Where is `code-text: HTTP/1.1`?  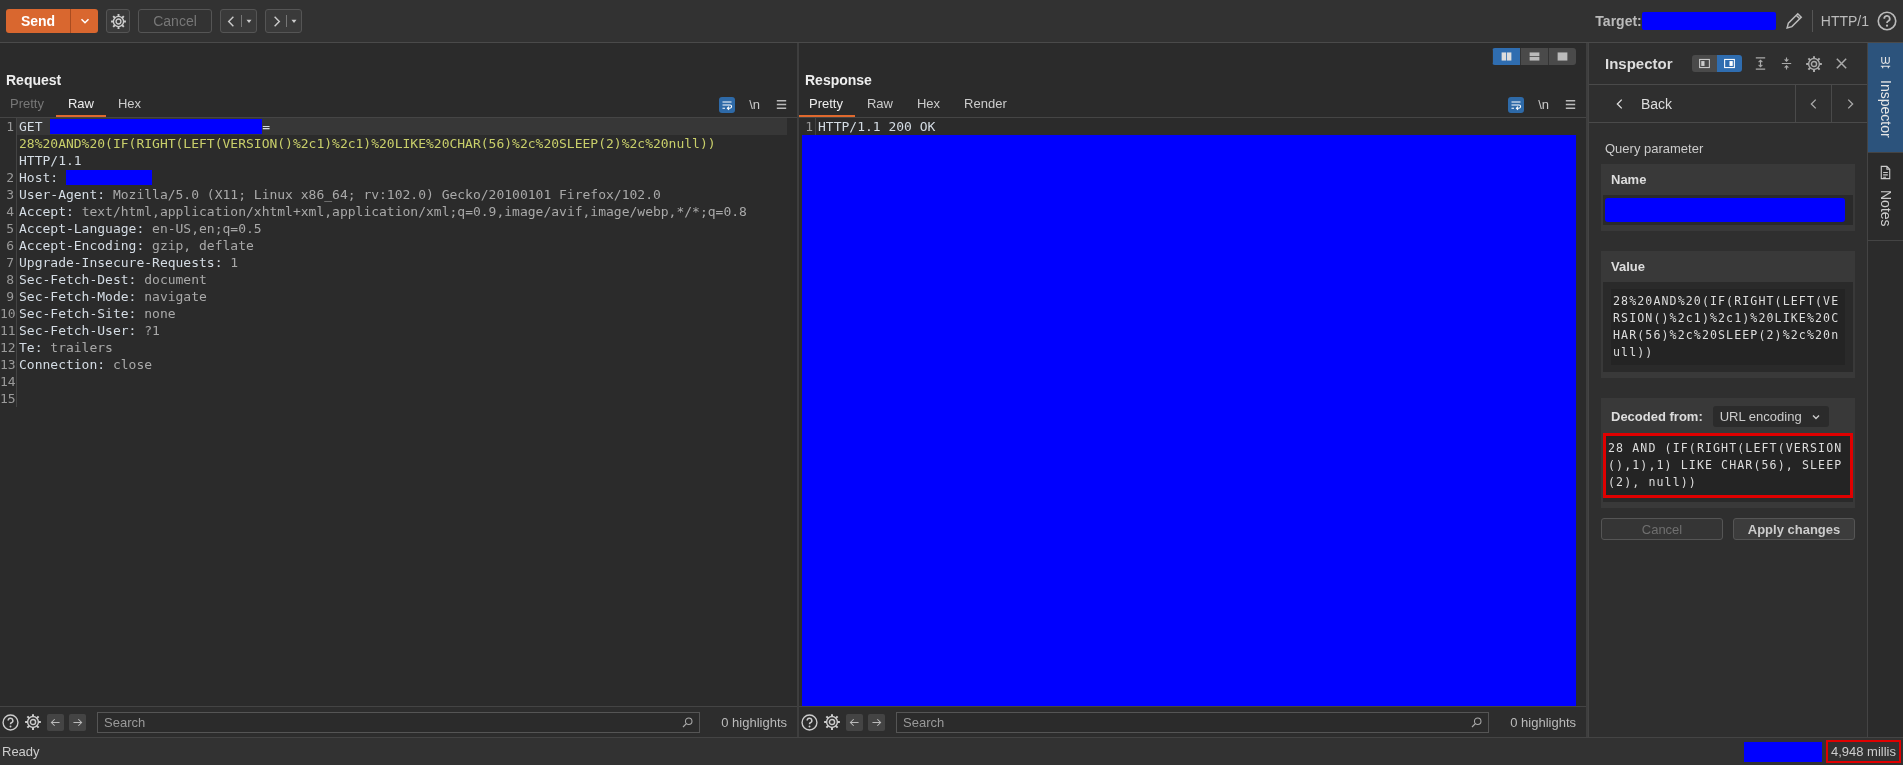 code-text: HTTP/1.1 is located at coordinates (50, 160).